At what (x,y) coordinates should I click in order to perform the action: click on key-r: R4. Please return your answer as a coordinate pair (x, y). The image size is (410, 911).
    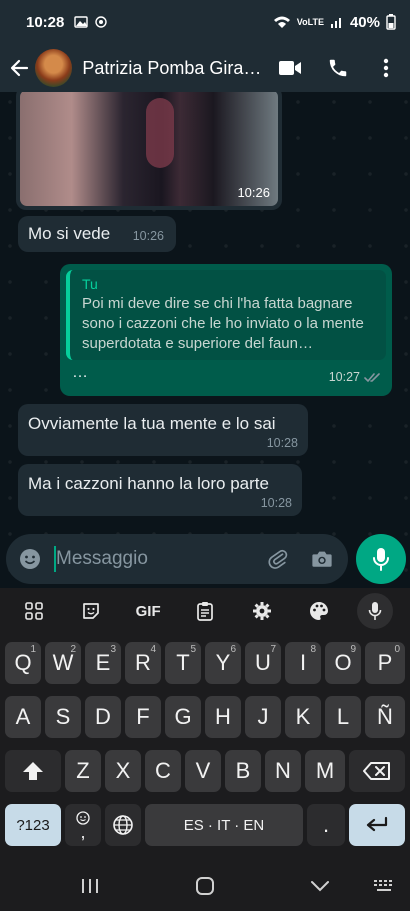
    Looking at the image, I should click on (143, 663).